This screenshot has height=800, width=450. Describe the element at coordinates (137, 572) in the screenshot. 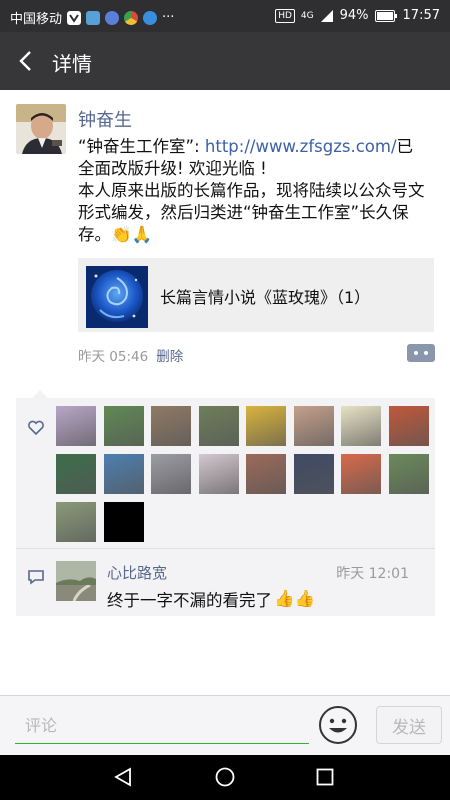

I see `commenter-name: 心比路宽` at that location.